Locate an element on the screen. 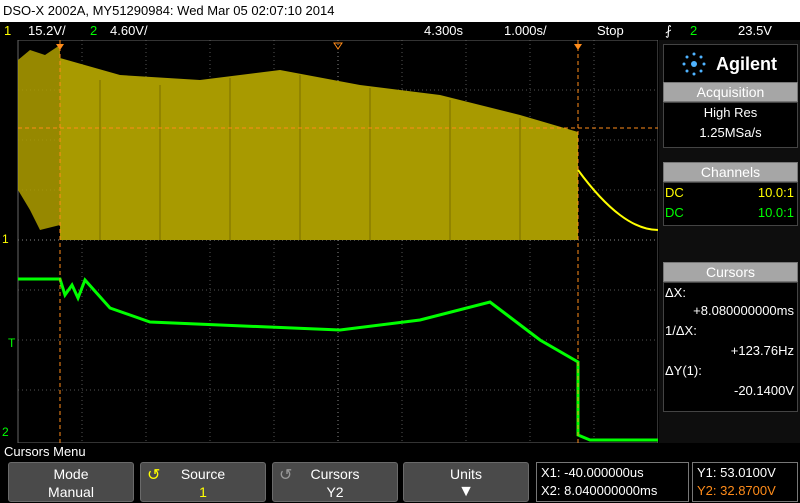  channels-header: Channels is located at coordinates (730, 172).